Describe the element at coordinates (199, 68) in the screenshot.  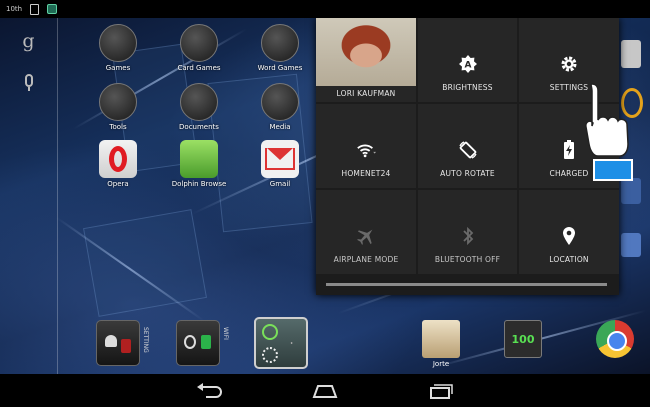
I see `app-label: Card Games` at that location.